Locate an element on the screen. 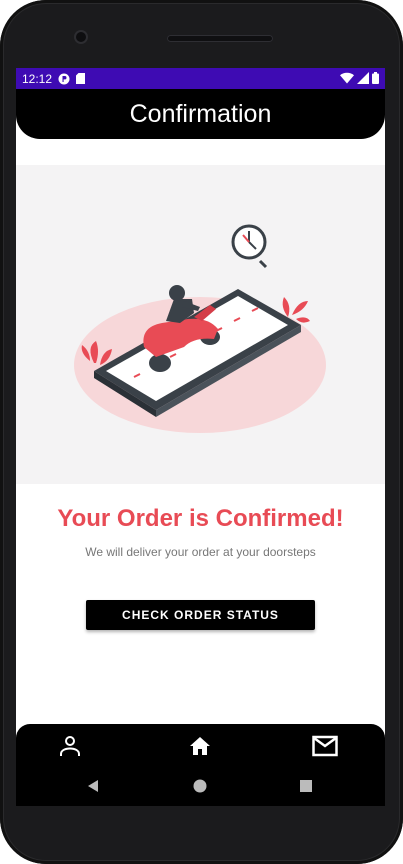 The image size is (403, 864). battery-icon is located at coordinates (375, 79).